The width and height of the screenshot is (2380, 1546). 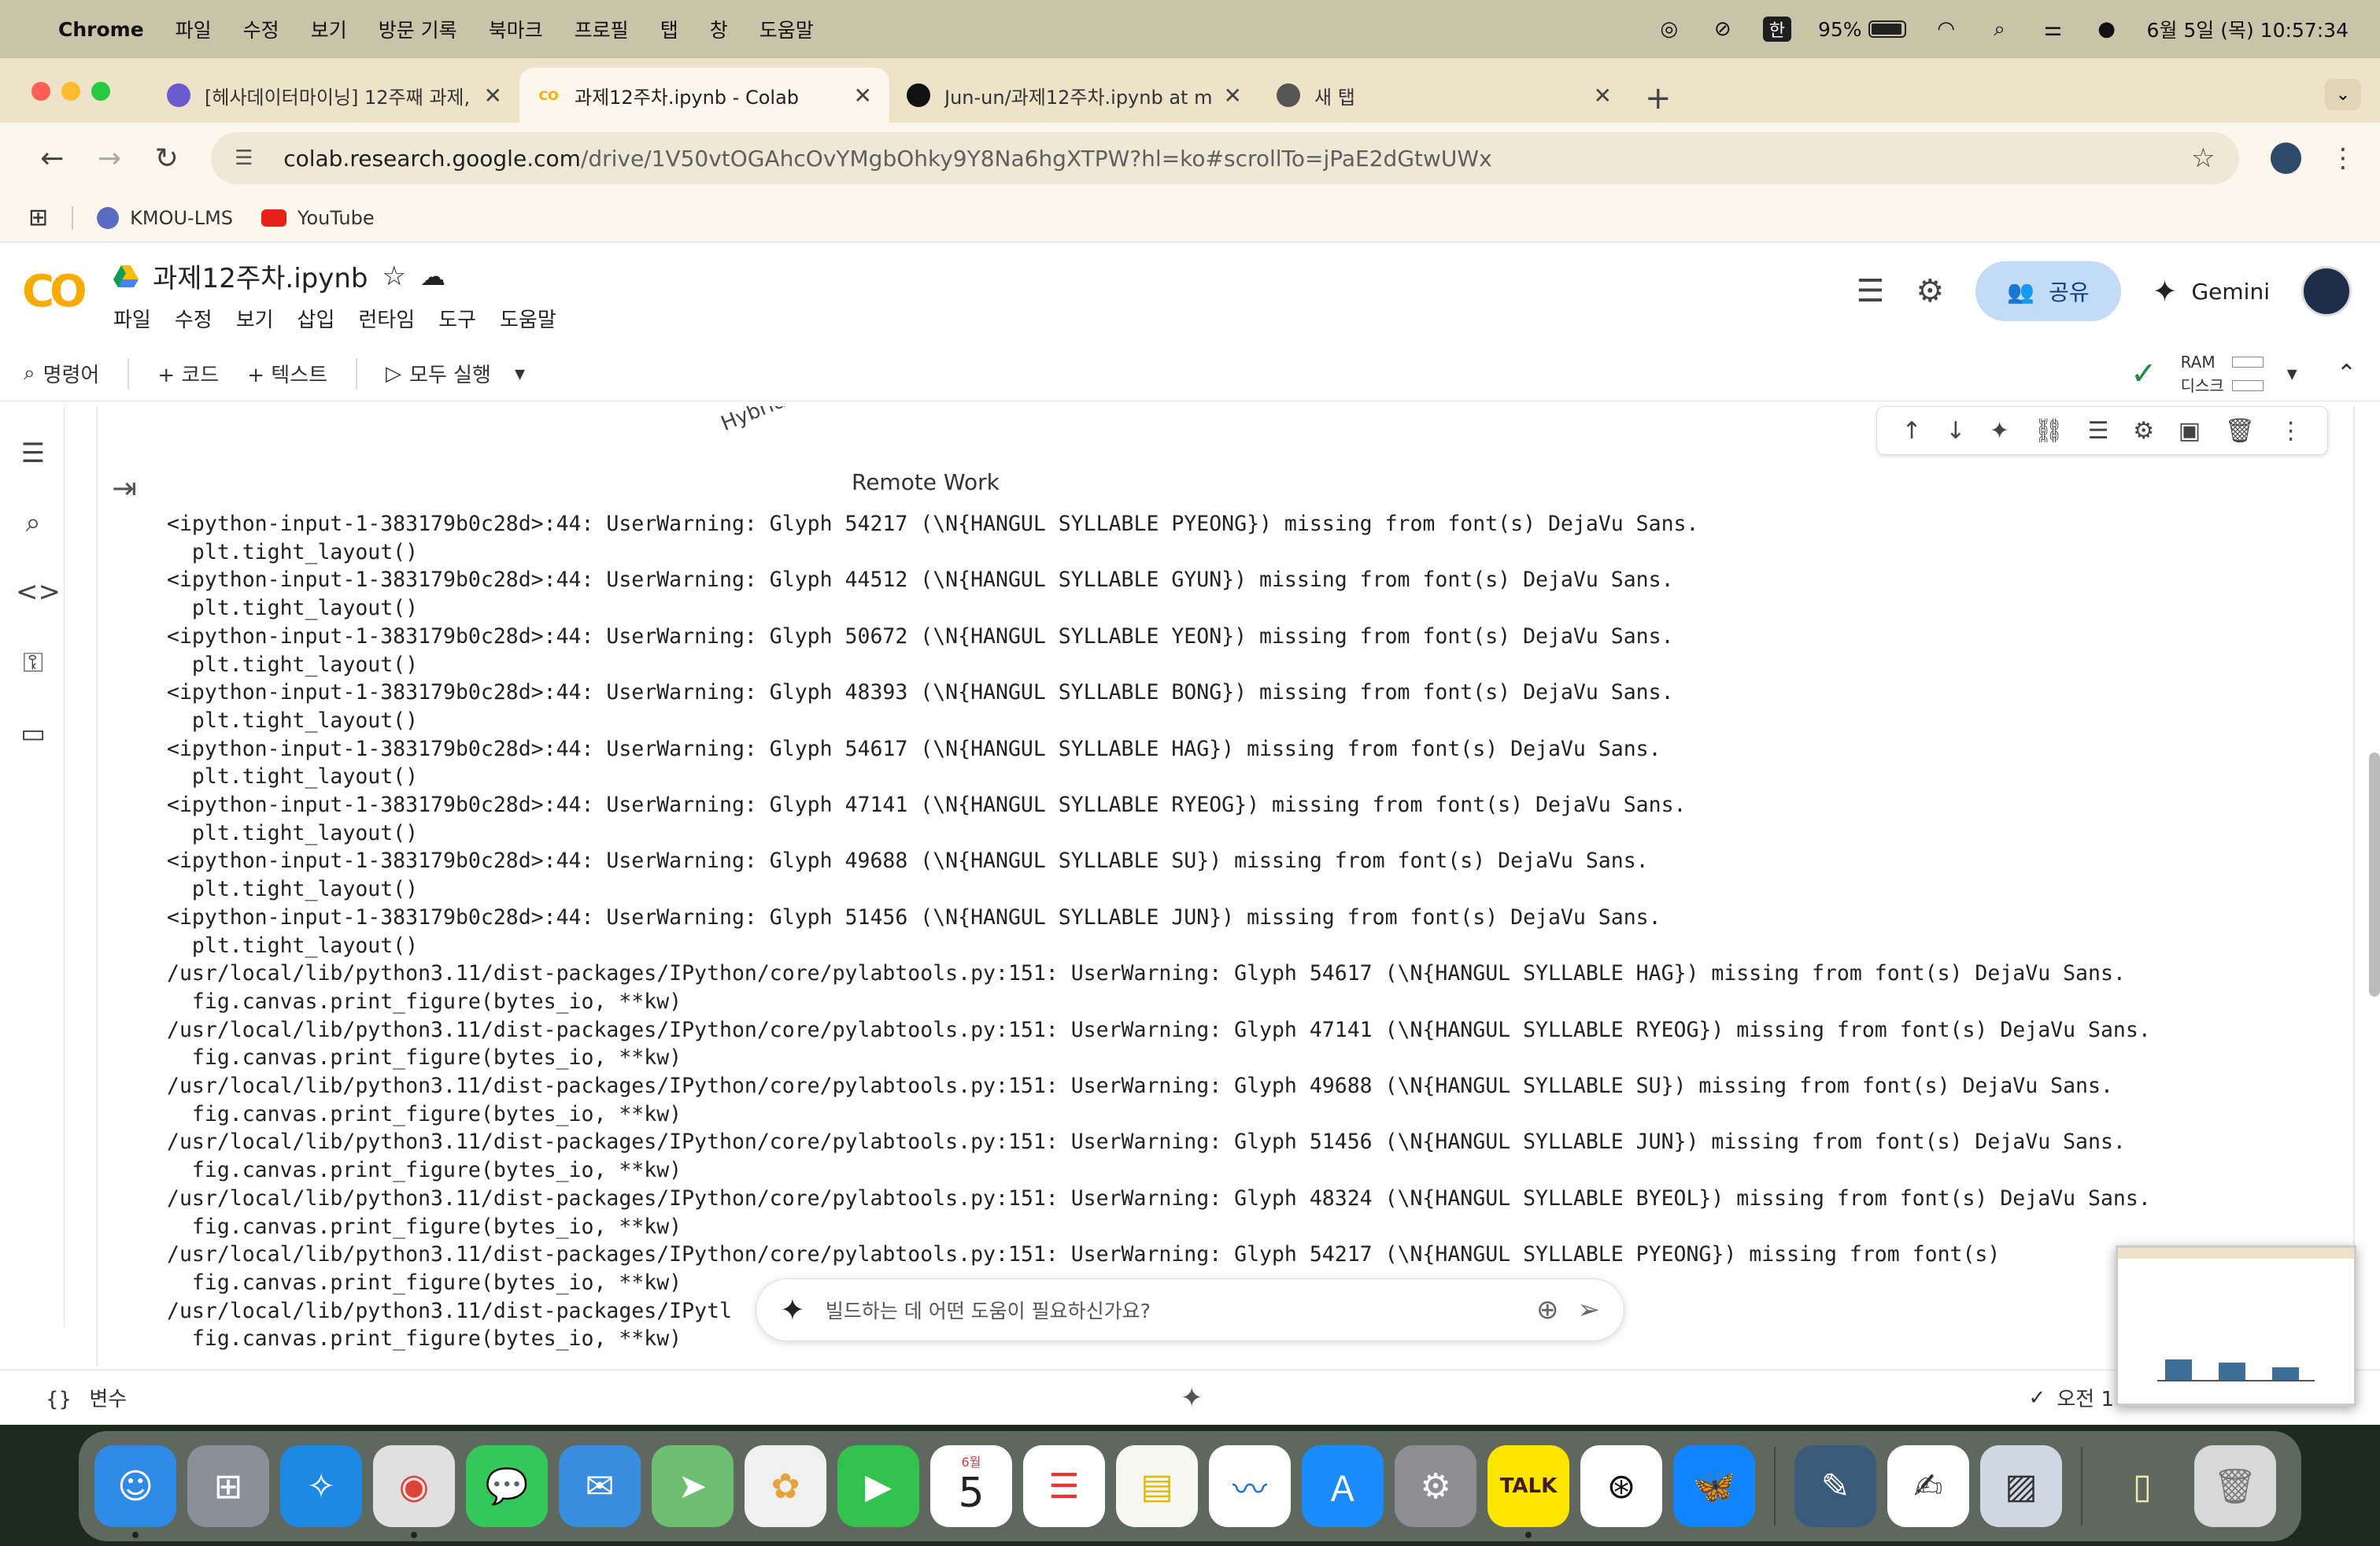 I want to click on reload-icon: ↻, so click(x=166, y=158).